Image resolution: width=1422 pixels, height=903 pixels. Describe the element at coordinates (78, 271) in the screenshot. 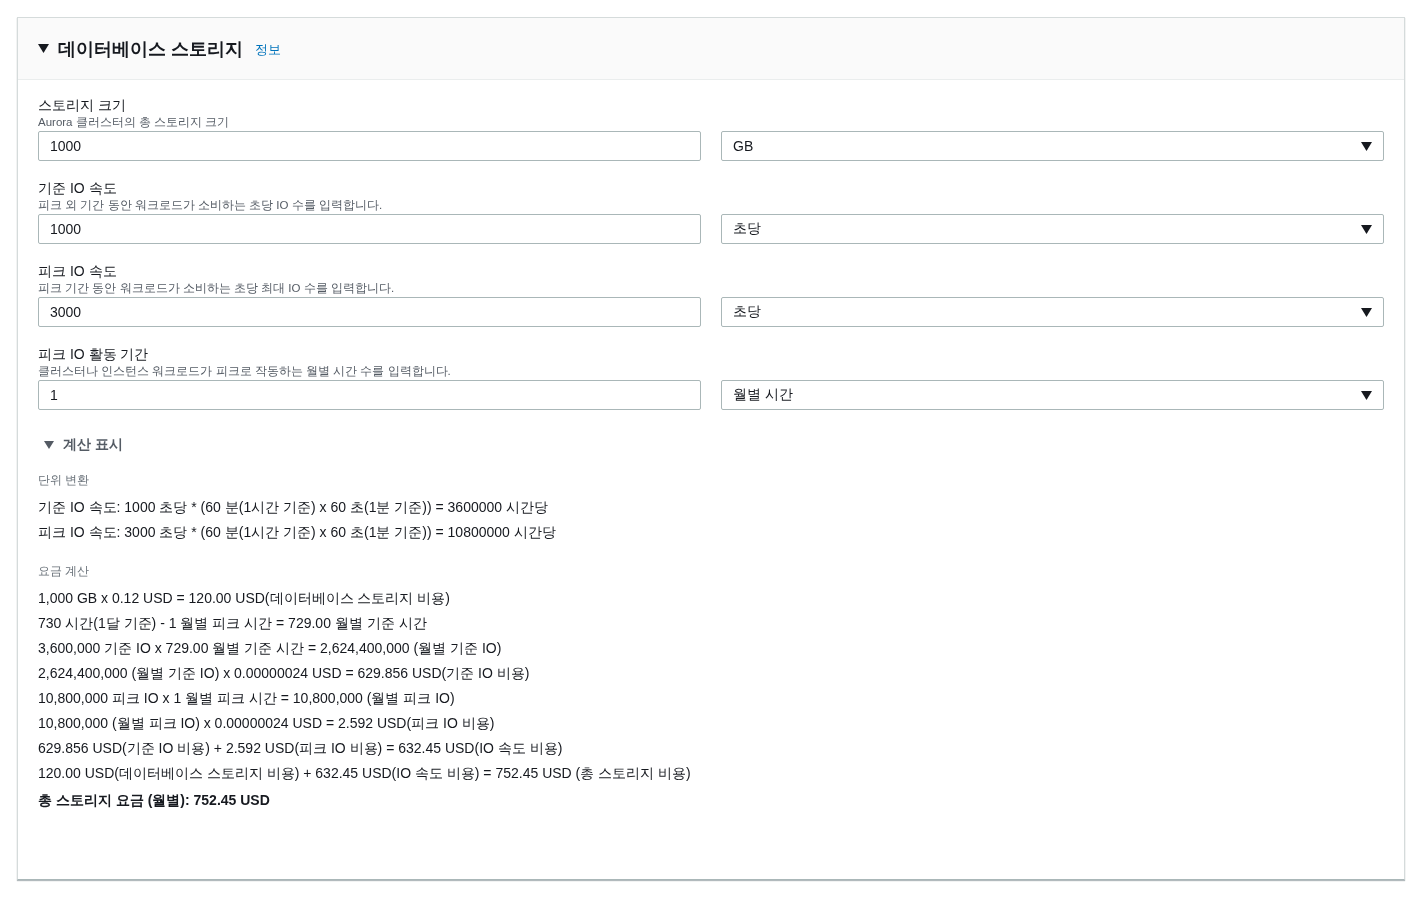

I see `field-label: 피크 IO 속도` at that location.